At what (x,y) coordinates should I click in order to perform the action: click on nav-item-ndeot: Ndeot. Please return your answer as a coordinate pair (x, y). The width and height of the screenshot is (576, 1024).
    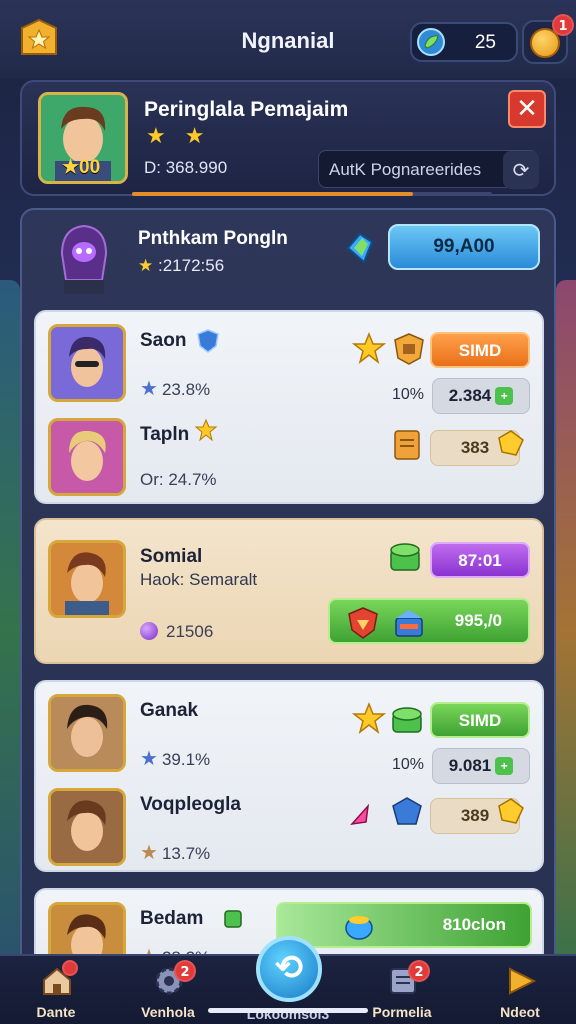
    Looking at the image, I should click on (520, 990).